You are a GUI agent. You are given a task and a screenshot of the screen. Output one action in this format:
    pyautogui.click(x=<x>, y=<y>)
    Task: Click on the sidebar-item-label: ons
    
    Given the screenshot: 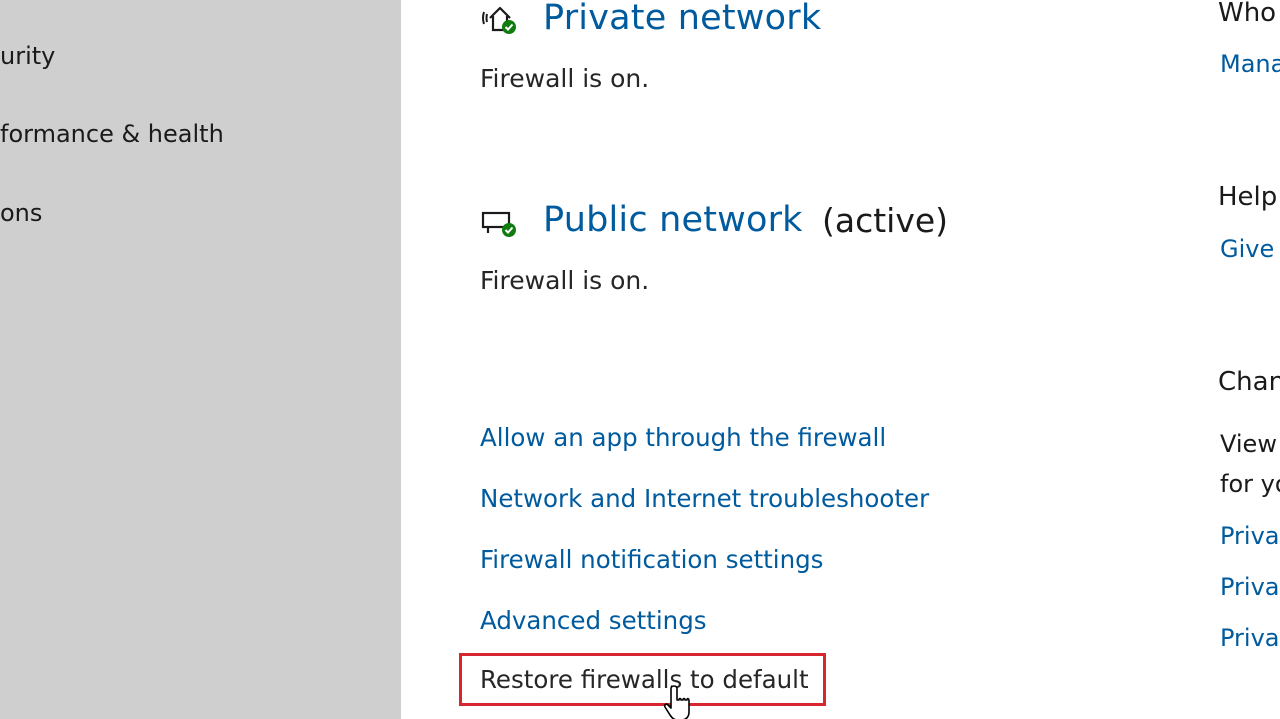 What is the action you would take?
    pyautogui.click(x=21, y=213)
    